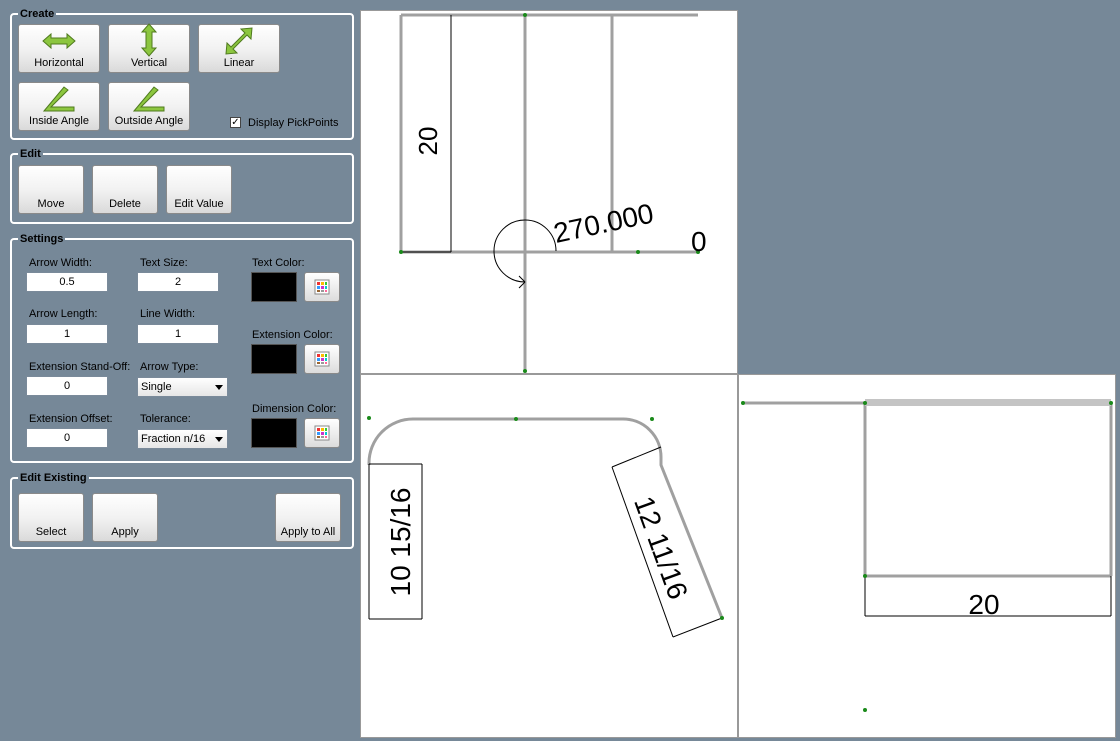 This screenshot has height=741, width=1120. I want to click on horizontal-label: Horizontal, so click(59, 63).